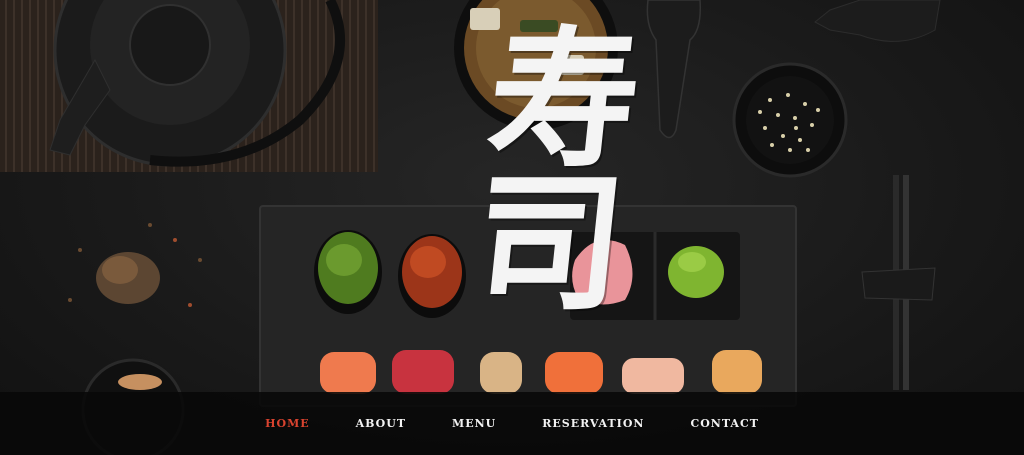  Describe the element at coordinates (381, 423) in the screenshot. I see `nav-item-about: ABOUT` at that location.